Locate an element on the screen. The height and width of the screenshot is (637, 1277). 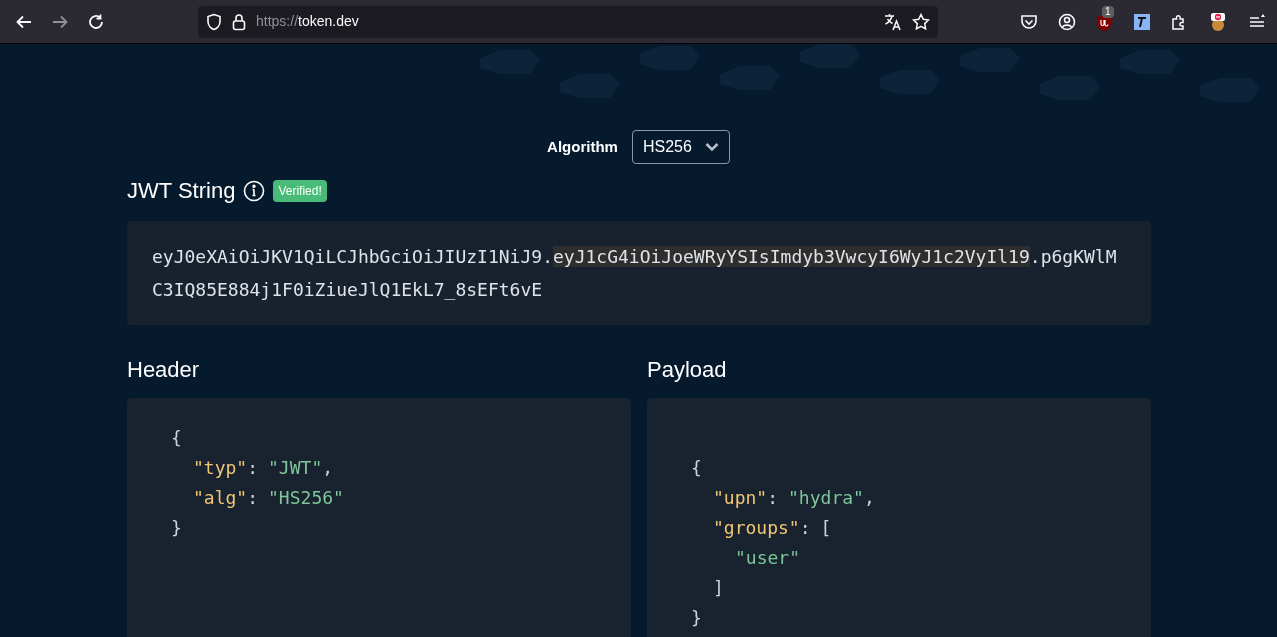
token-text: C3IQ85E884j1F0iZiueJlQ1EkL7_8sEFt6vE is located at coordinates (347, 289).